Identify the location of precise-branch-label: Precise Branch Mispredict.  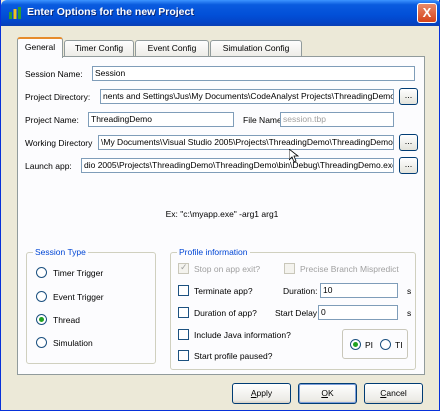
(349, 269).